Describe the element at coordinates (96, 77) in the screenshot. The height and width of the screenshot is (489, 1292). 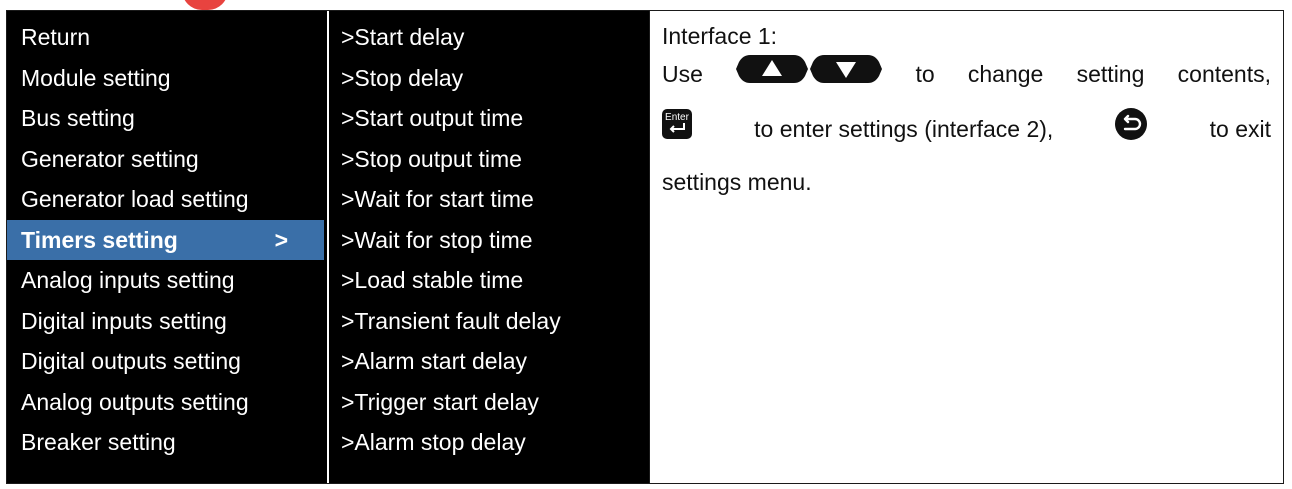
I see `menu-item-label: Module setting` at that location.